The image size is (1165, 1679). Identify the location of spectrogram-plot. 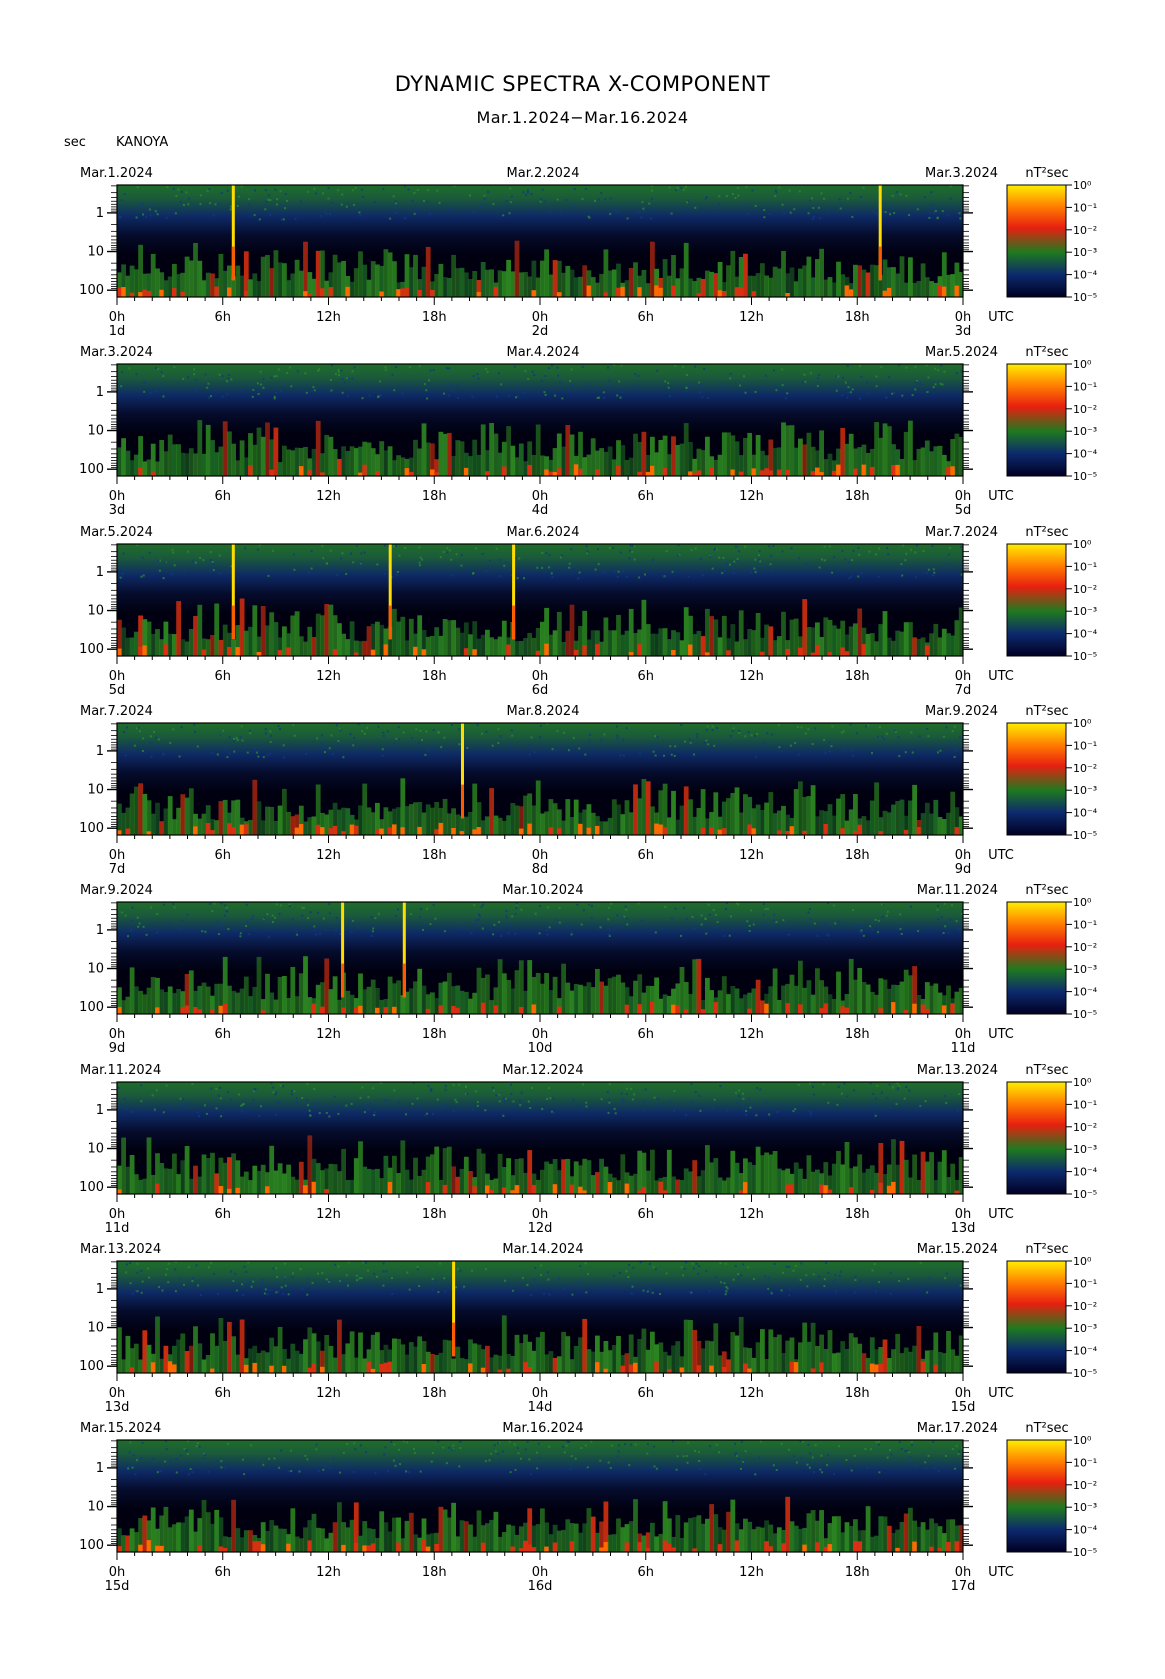
(540, 600).